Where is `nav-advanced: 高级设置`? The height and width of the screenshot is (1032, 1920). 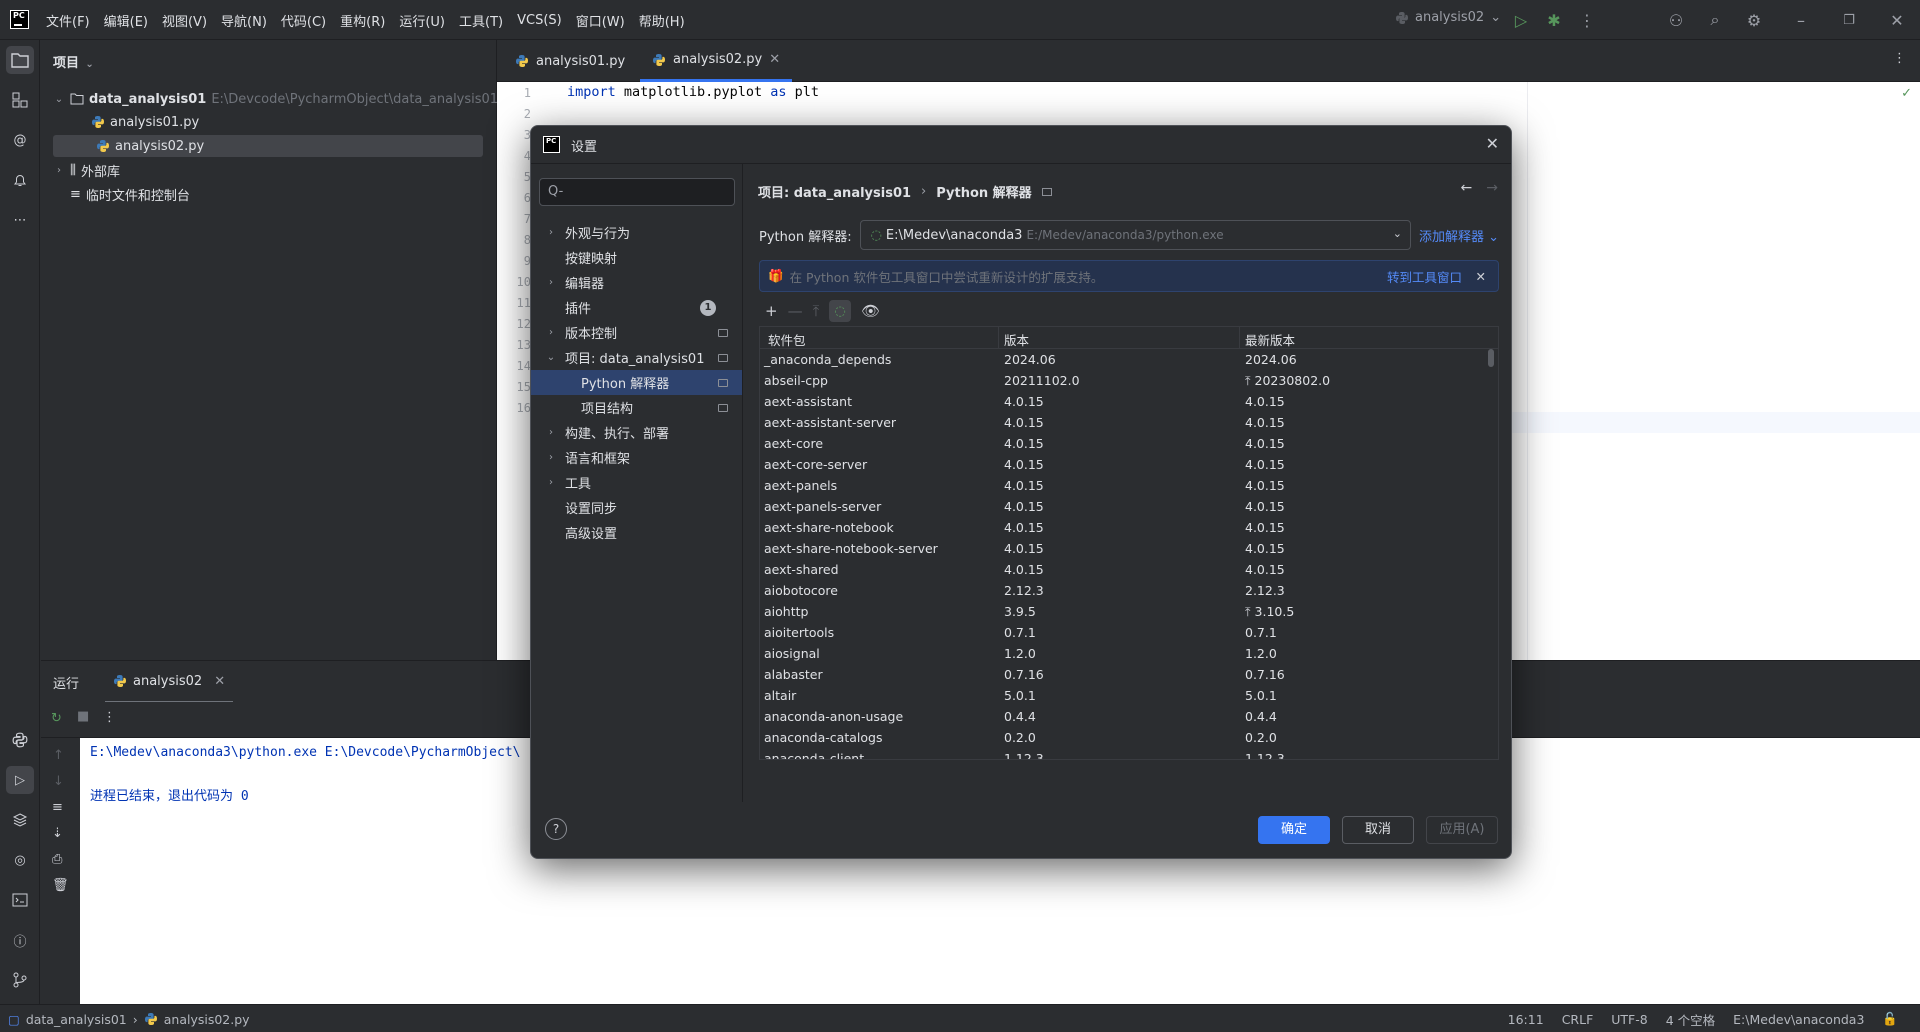 nav-advanced: 高级设置 is located at coordinates (636, 532).